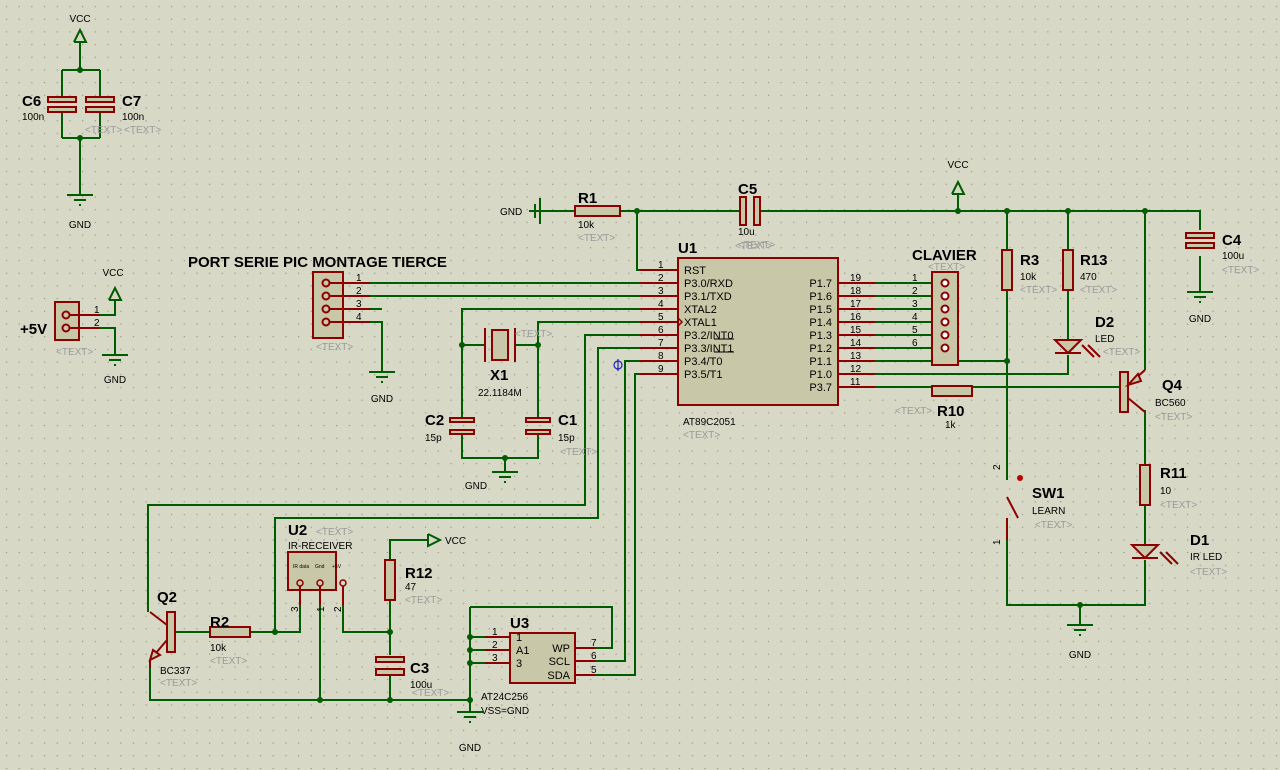 The height and width of the screenshot is (770, 1280). What do you see at coordinates (700, 323) in the screenshot?
I see `pin-name: XTAL1` at bounding box center [700, 323].